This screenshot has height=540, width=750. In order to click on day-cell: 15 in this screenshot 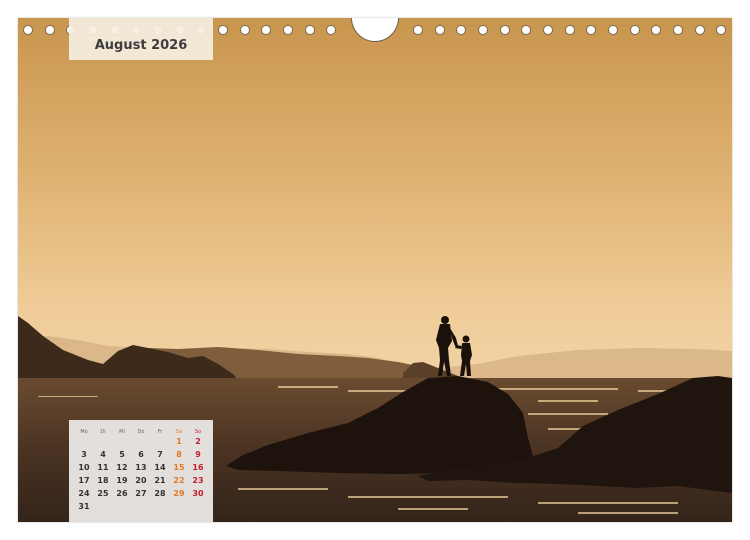, I will do `click(179, 467)`.